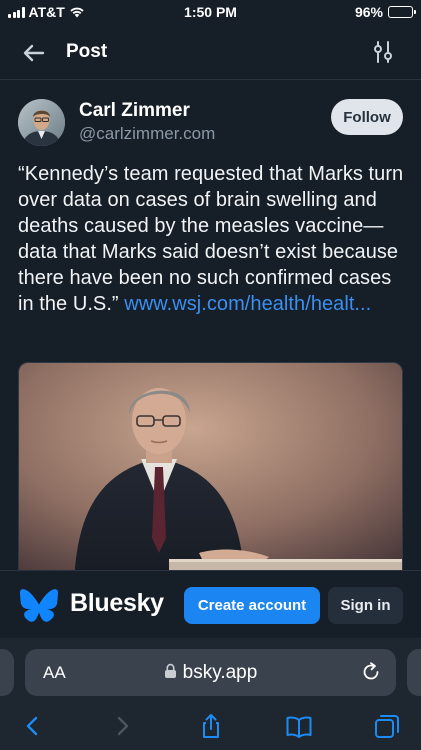  I want to click on browser-chrome: AA bsky.app, so click(210, 694).